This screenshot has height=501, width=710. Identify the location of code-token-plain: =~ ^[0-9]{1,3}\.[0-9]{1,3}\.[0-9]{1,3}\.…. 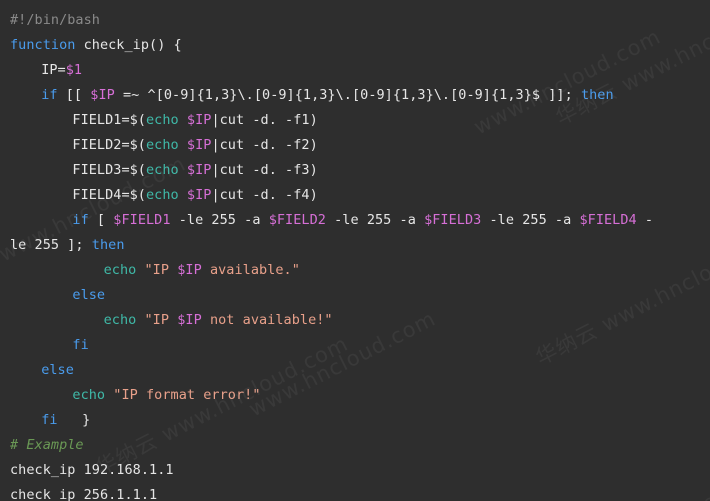
(347, 95).